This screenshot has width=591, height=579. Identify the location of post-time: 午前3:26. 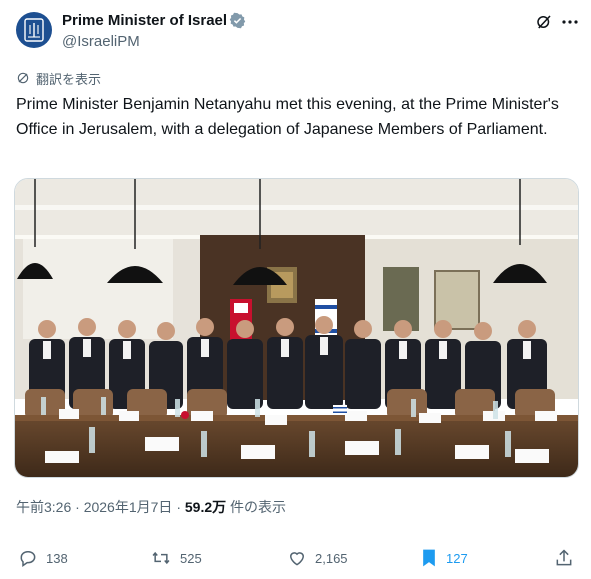
(43, 507).